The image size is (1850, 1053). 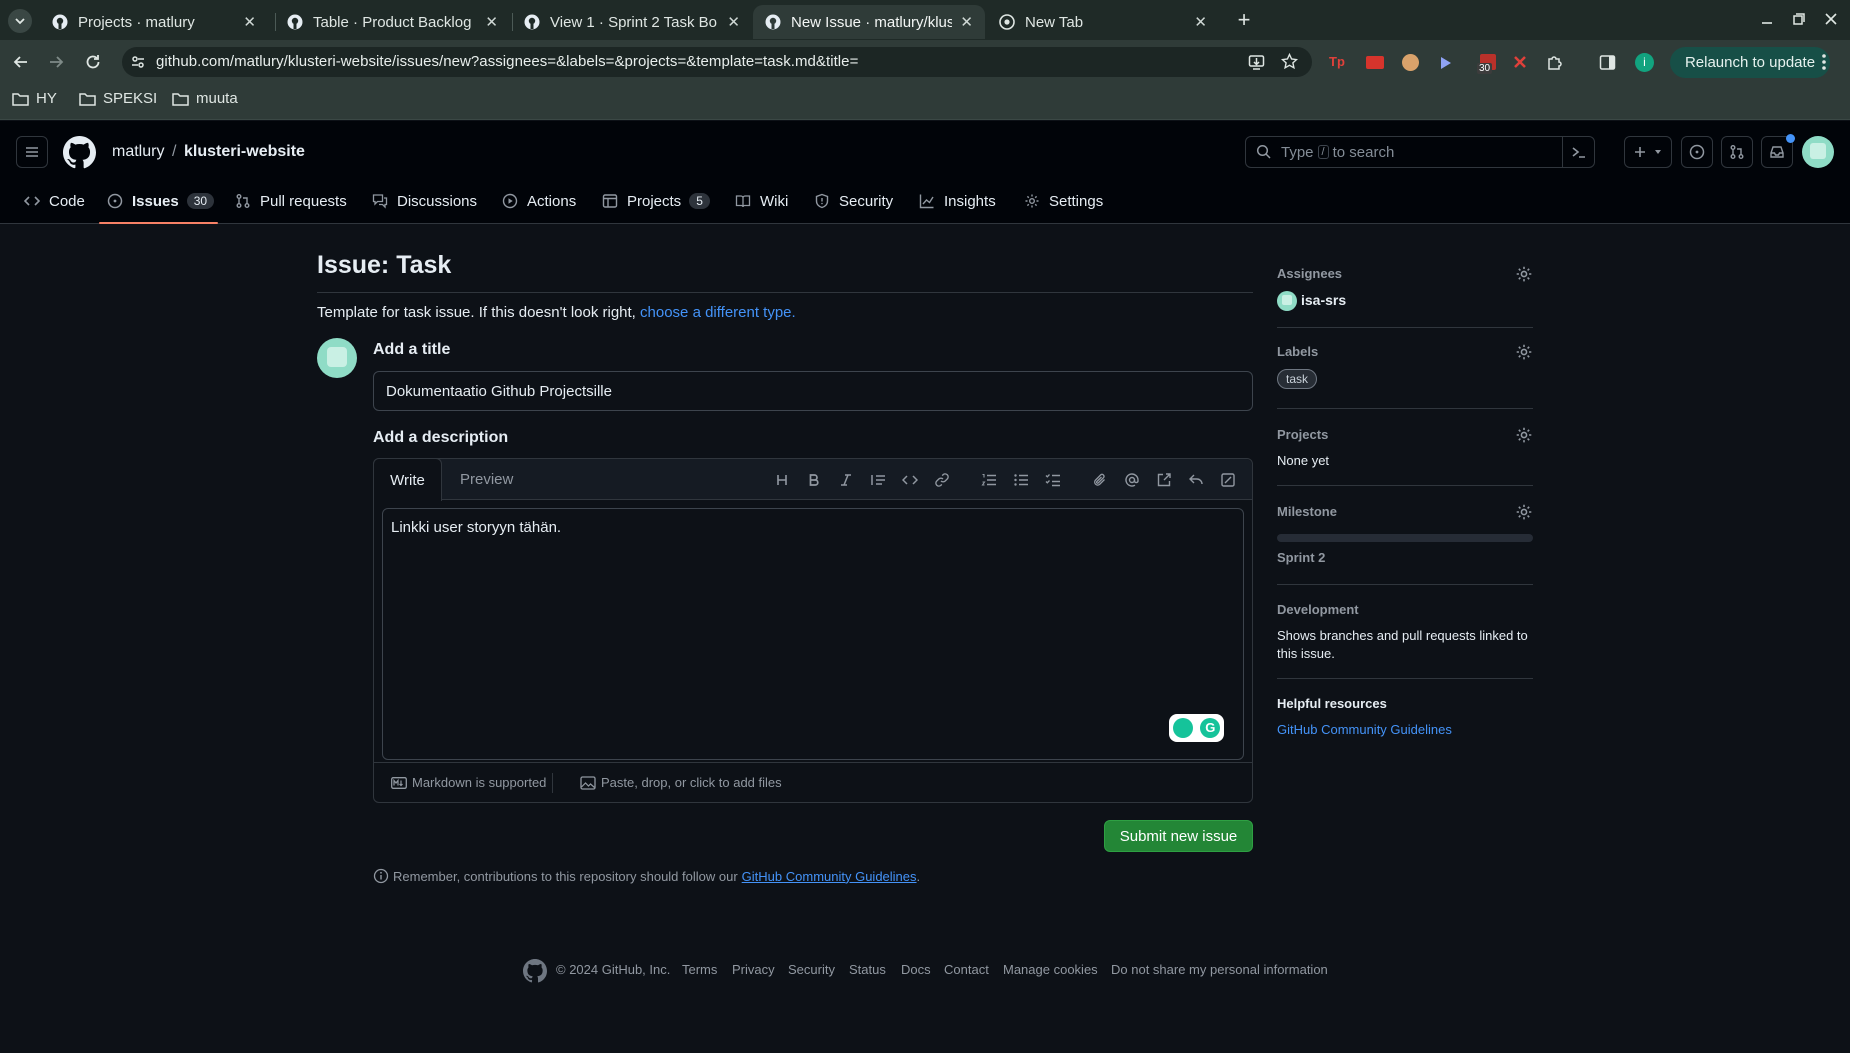 What do you see at coordinates (1178, 836) in the screenshot?
I see `submit-new-issue-button: Submit new issue` at bounding box center [1178, 836].